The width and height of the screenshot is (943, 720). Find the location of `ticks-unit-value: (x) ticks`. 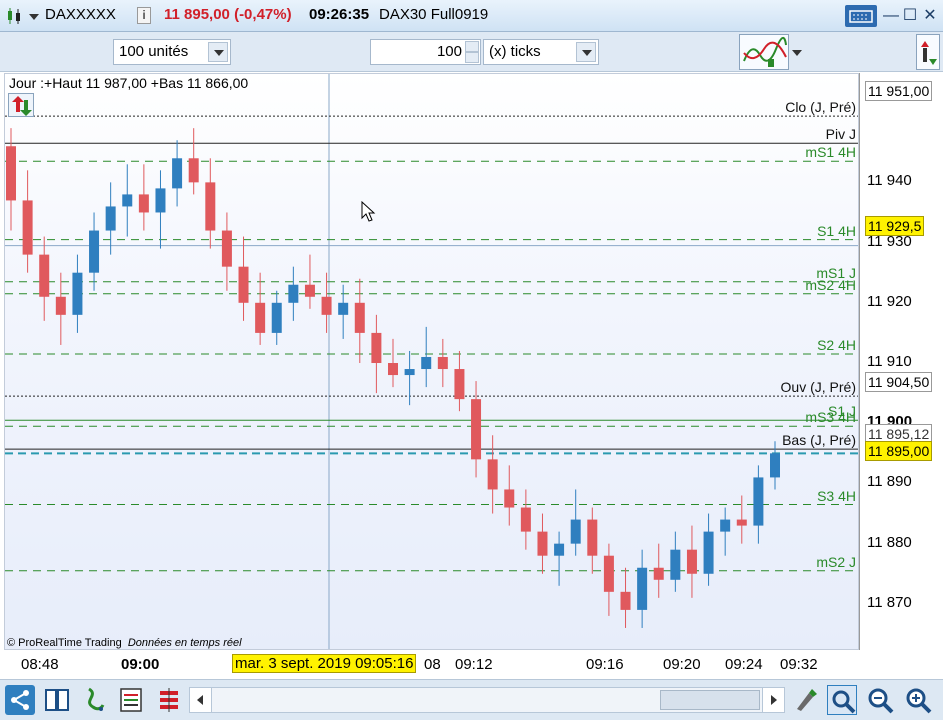

ticks-unit-value: (x) ticks is located at coordinates (515, 51).